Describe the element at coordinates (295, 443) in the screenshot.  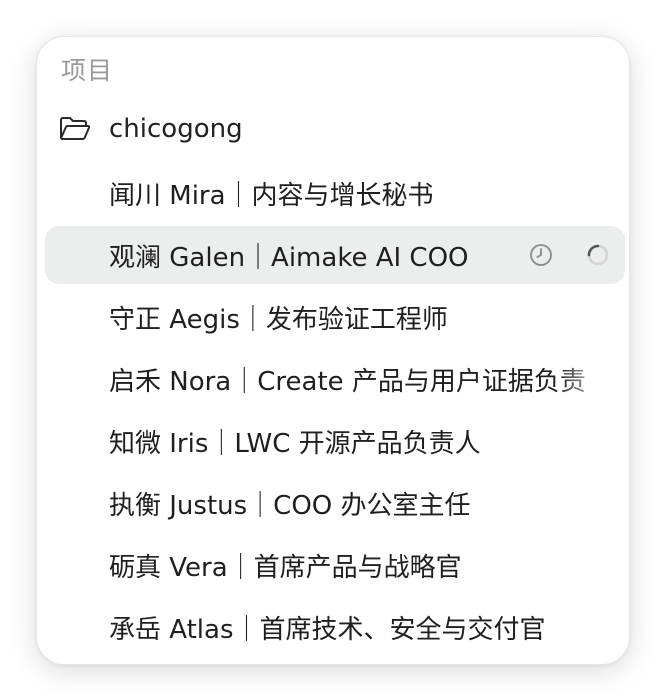
I see `item-label: 知微 Iris｜LWC 开源产品负责人` at that location.